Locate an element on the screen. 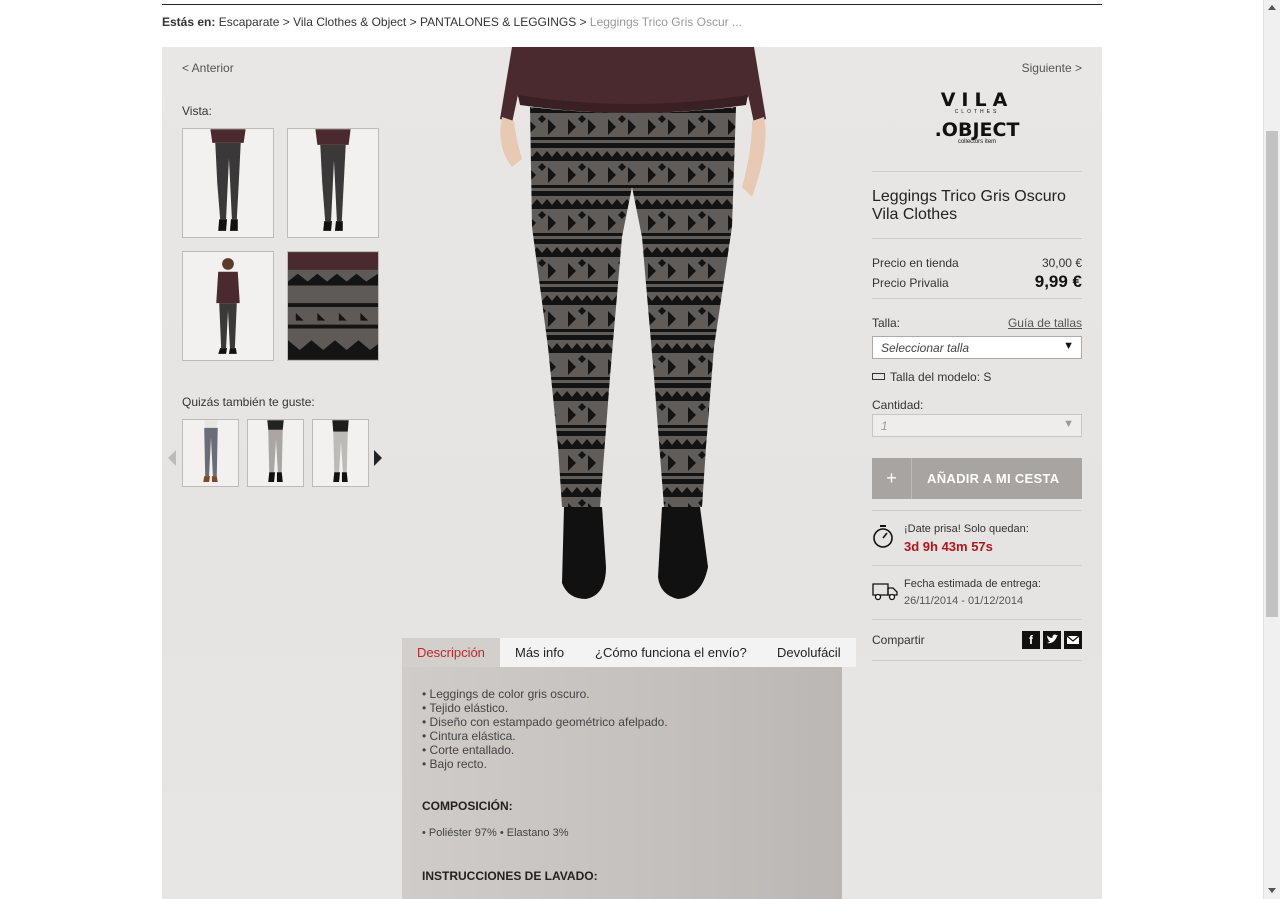 Image resolution: width=1280 pixels, height=899 pixels. leggings-back-photo is located at coordinates (333, 183).